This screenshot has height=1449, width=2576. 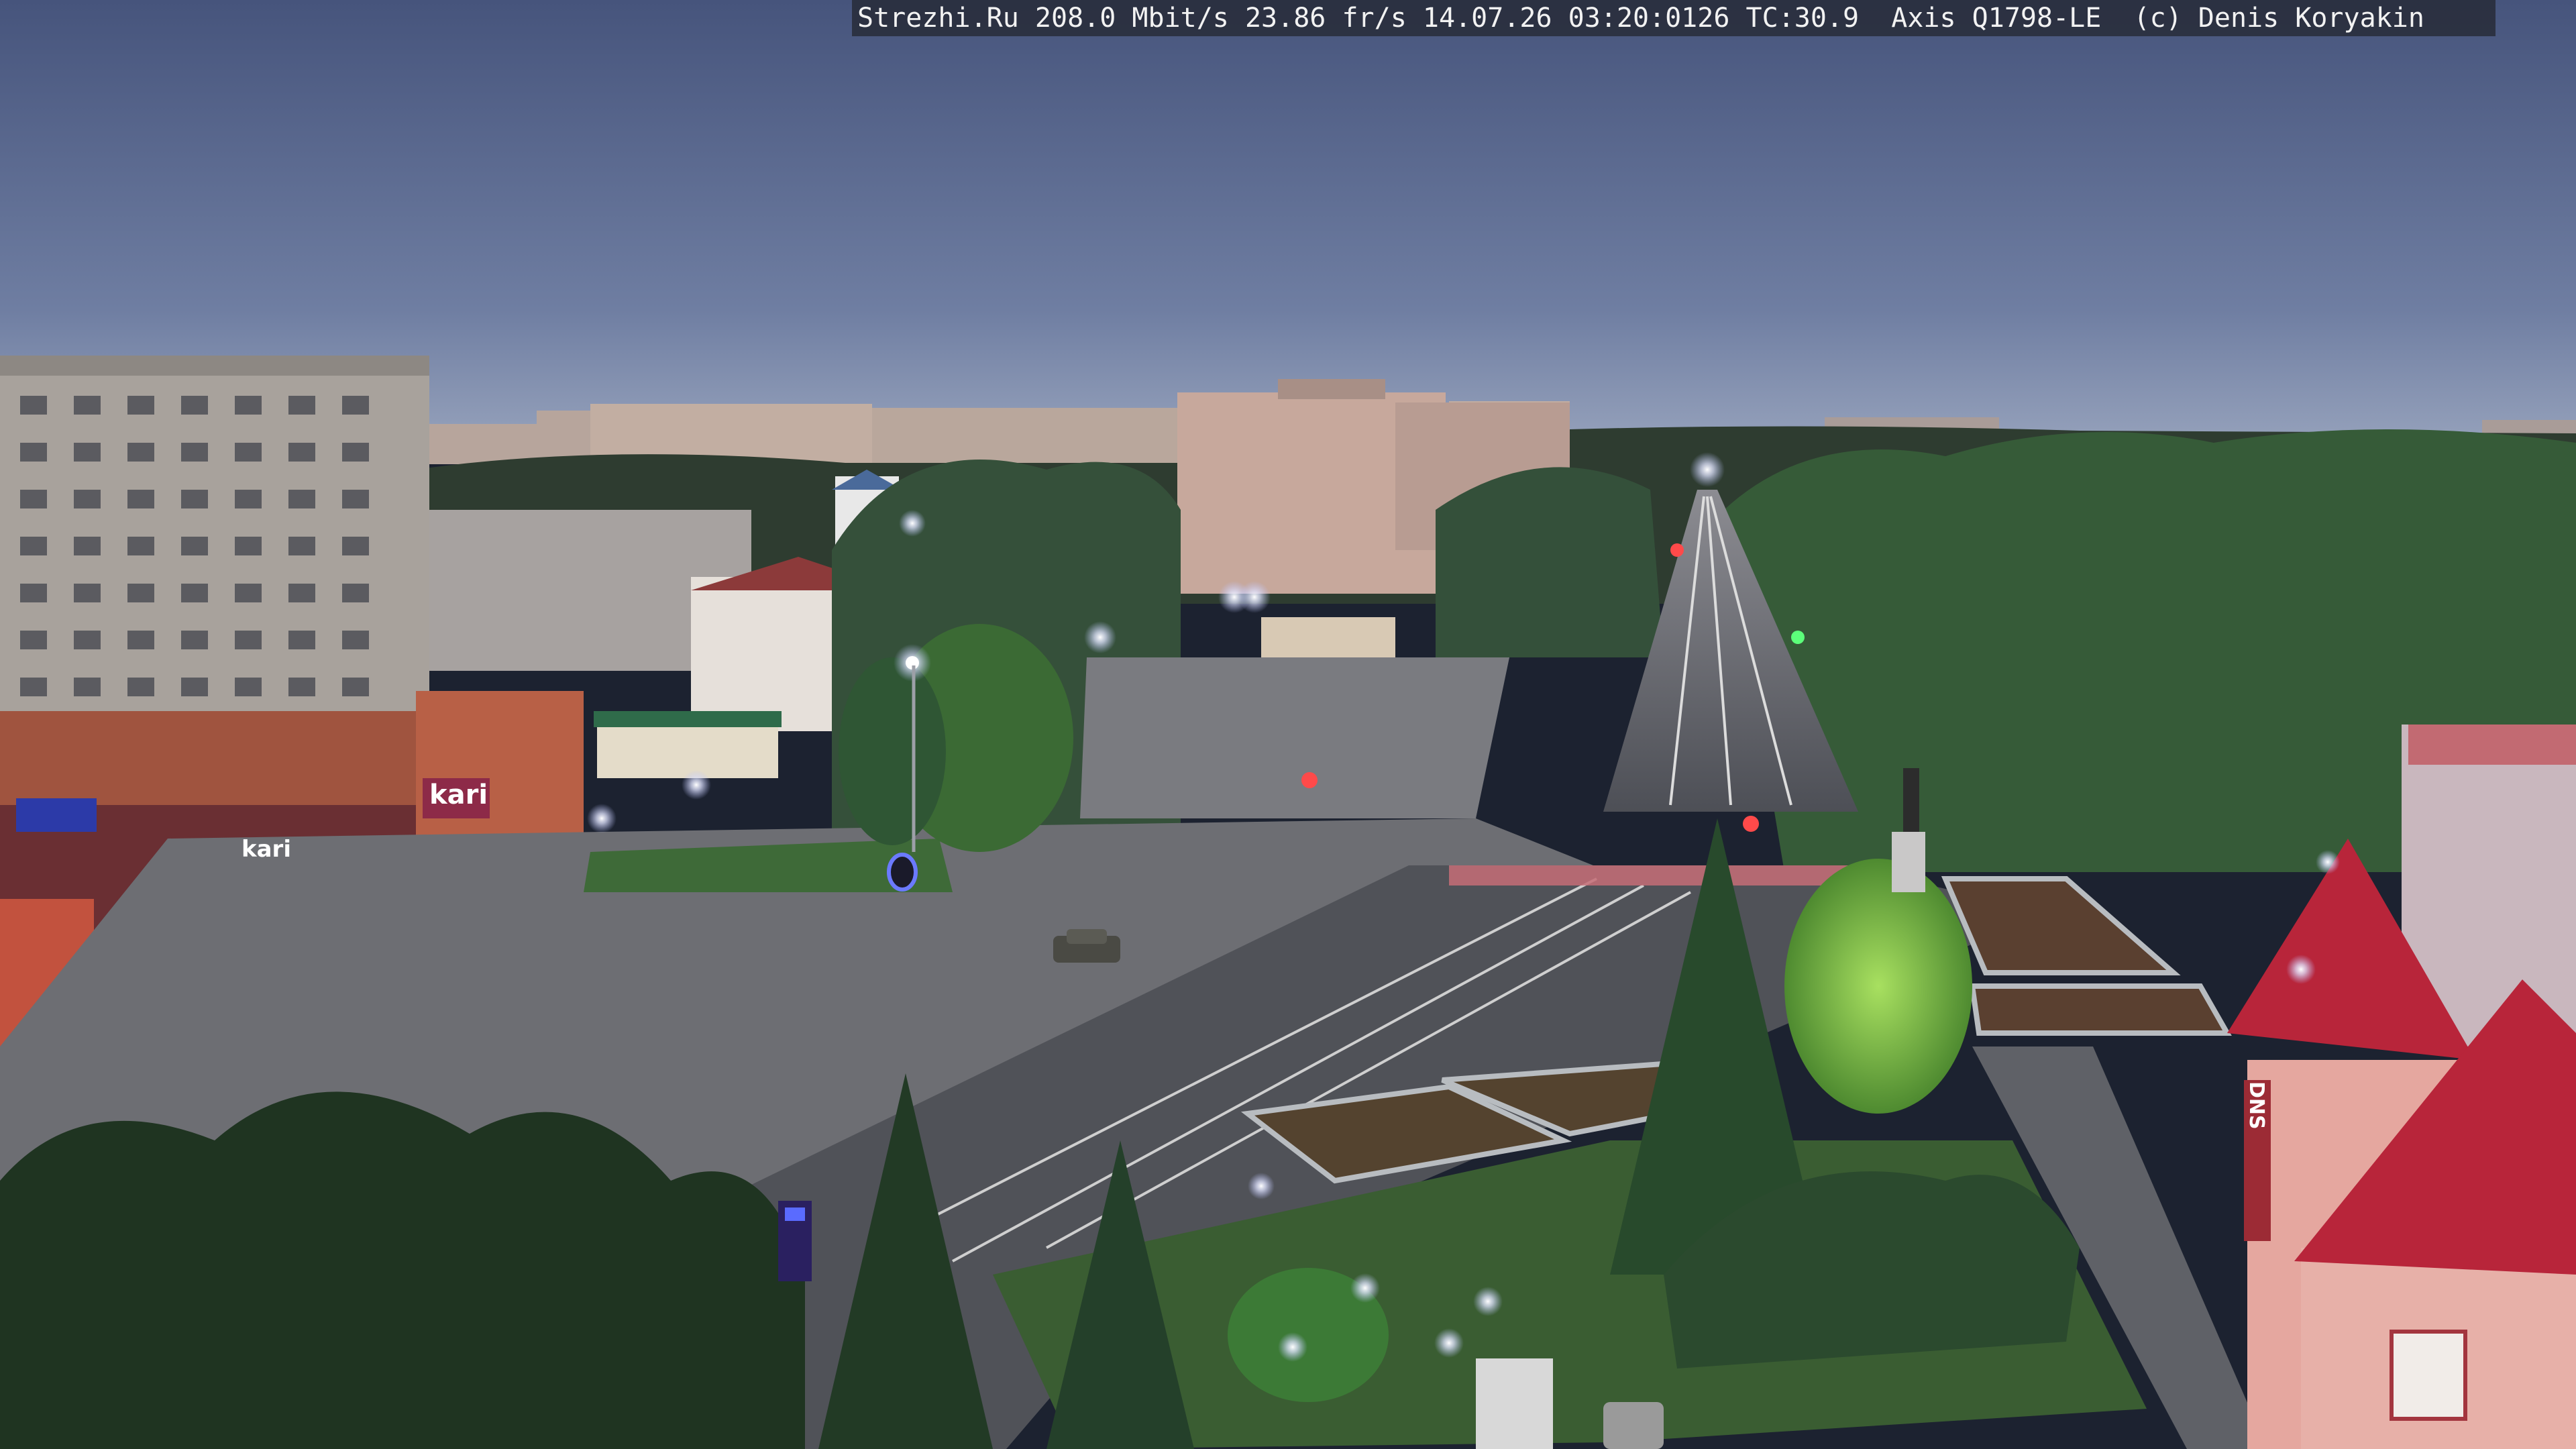 What do you see at coordinates (458, 795) in the screenshot?
I see `kari-store-sign: kari` at bounding box center [458, 795].